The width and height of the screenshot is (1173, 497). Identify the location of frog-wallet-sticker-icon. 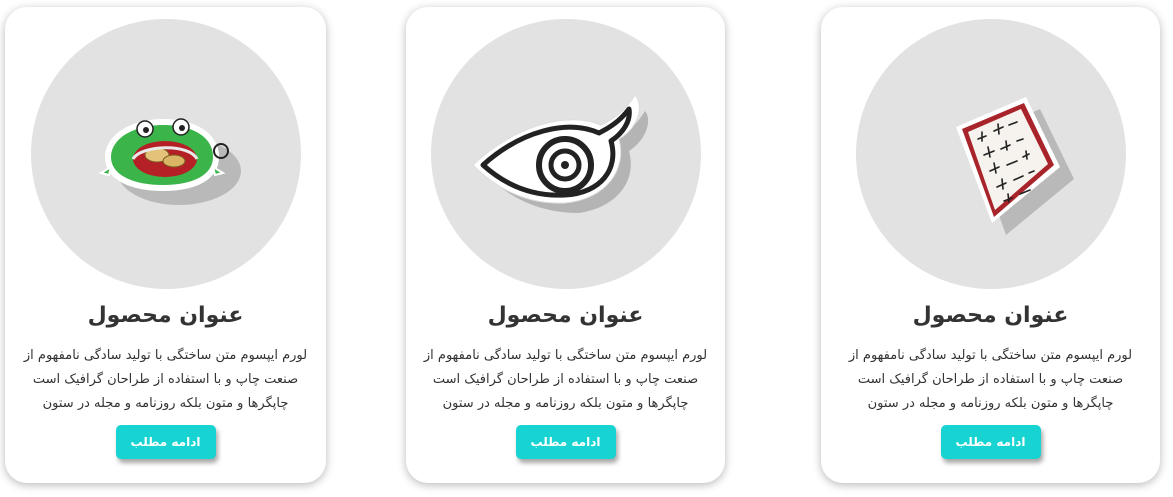
(169, 161).